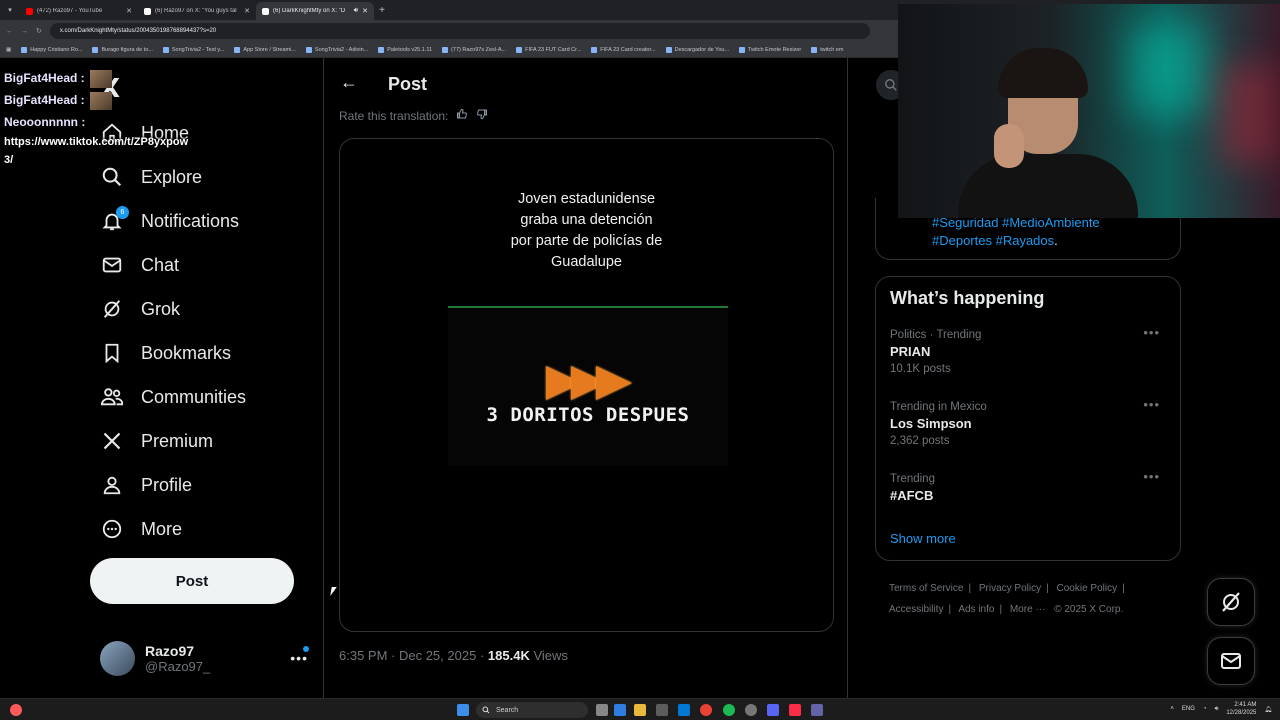  What do you see at coordinates (349, 82) in the screenshot?
I see `back-arrow-icon: ←` at bounding box center [349, 82].